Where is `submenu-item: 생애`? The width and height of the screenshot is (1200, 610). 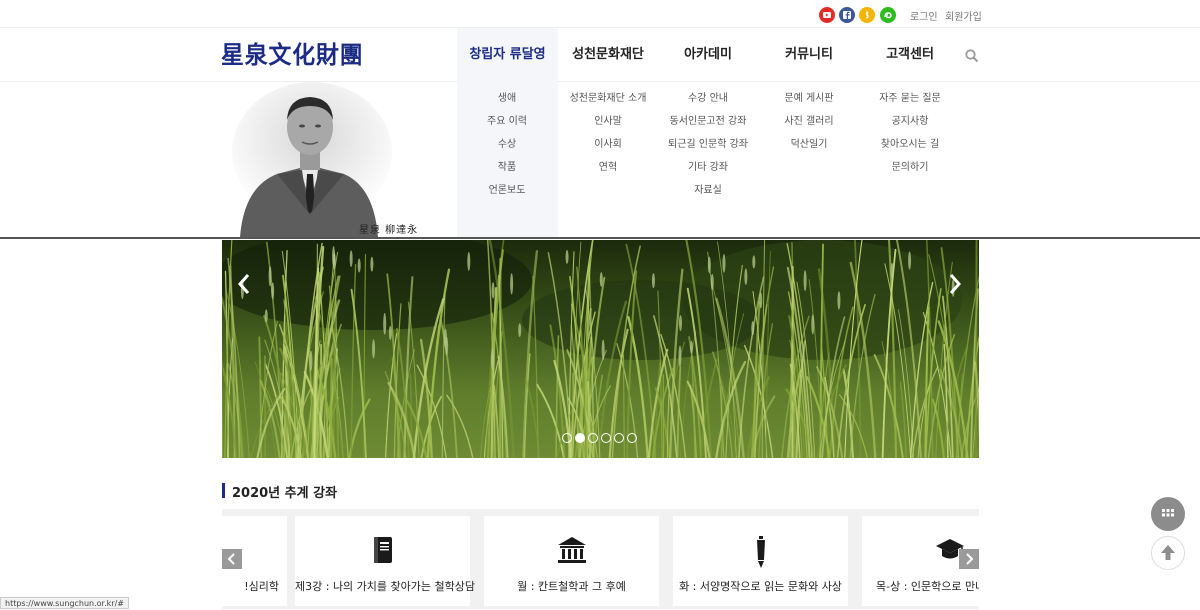
submenu-item: 생애 is located at coordinates (507, 103).